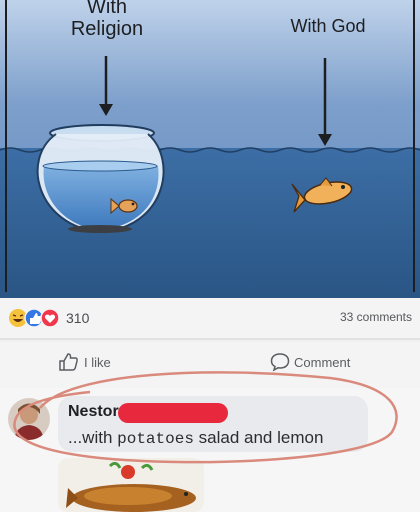  I want to click on comment-text: ...with potatoes salad and lemon, so click(196, 438).